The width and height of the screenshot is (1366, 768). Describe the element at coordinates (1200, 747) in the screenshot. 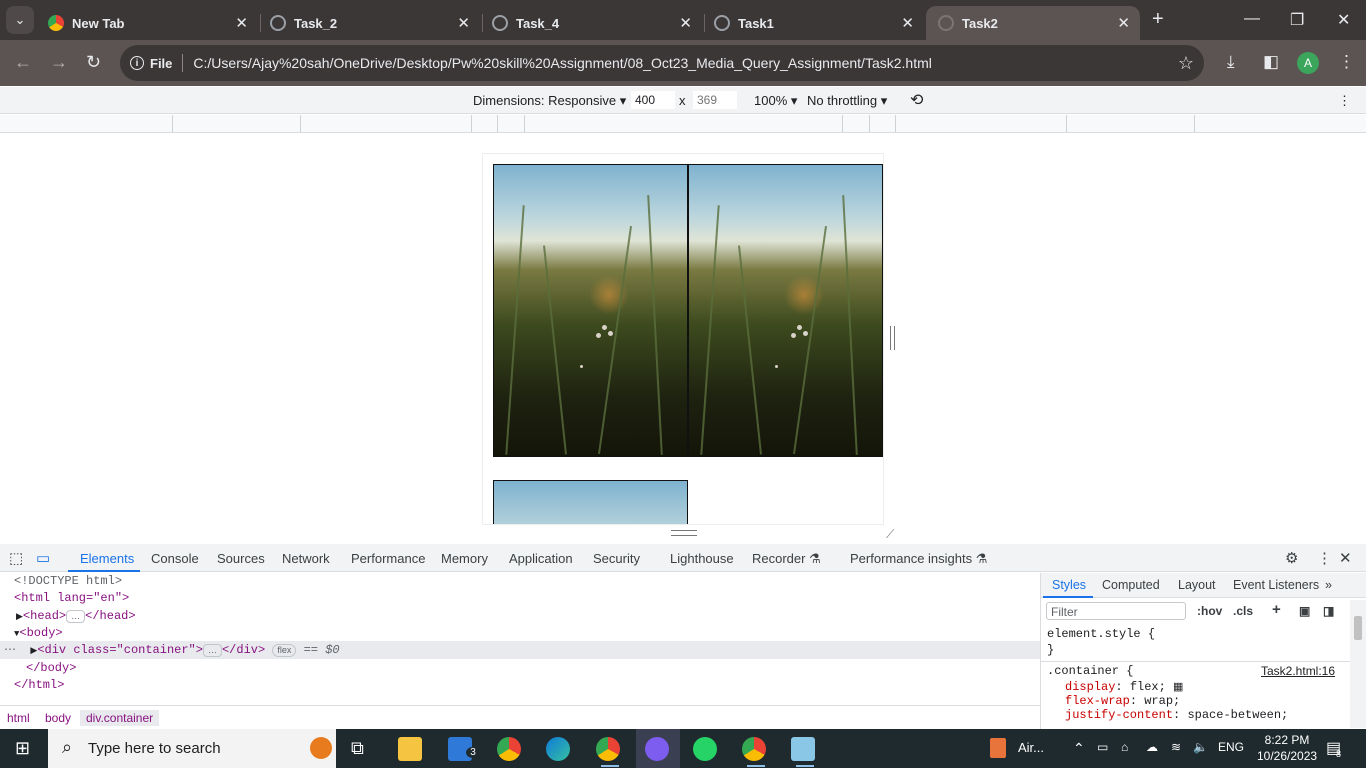

I see `volume-icon: 🔈` at that location.